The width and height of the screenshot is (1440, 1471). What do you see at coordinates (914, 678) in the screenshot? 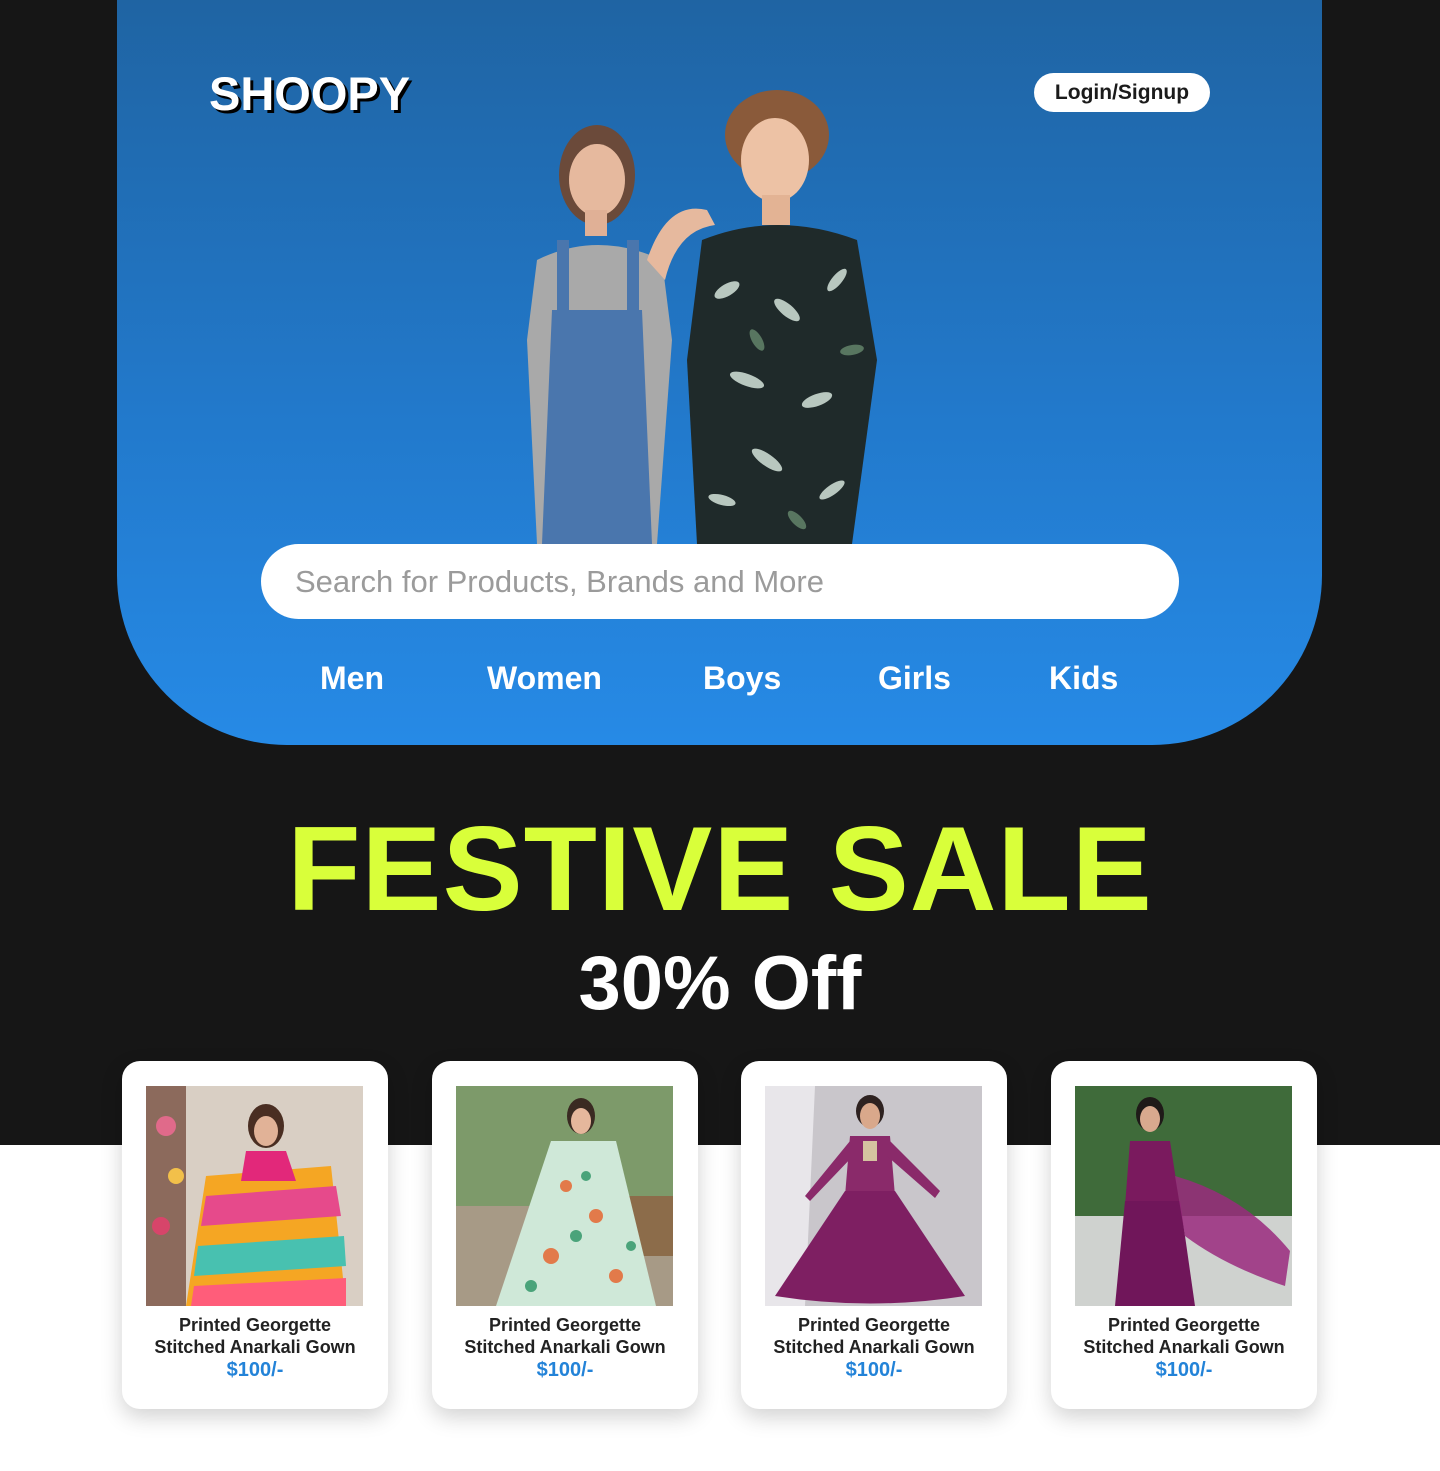
I see `nav-item-girls: Girls` at bounding box center [914, 678].